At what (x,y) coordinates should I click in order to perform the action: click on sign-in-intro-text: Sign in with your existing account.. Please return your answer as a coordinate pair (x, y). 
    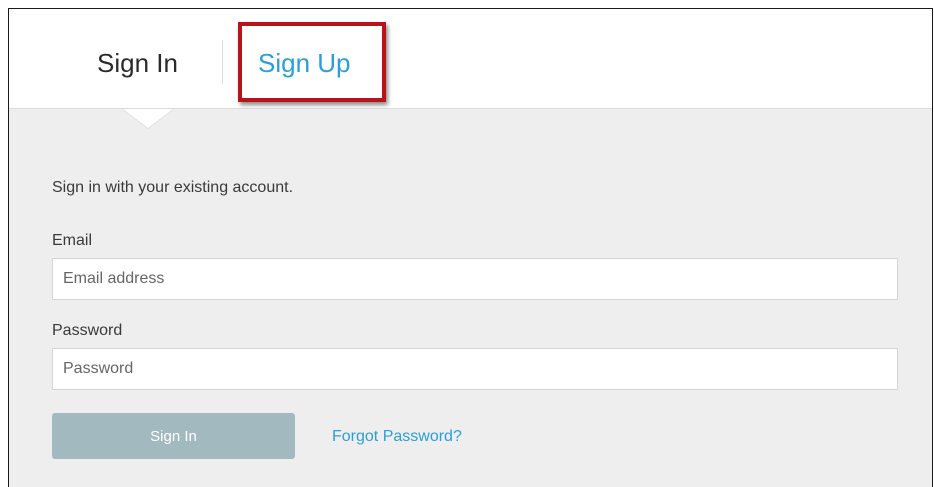
    Looking at the image, I should click on (173, 187).